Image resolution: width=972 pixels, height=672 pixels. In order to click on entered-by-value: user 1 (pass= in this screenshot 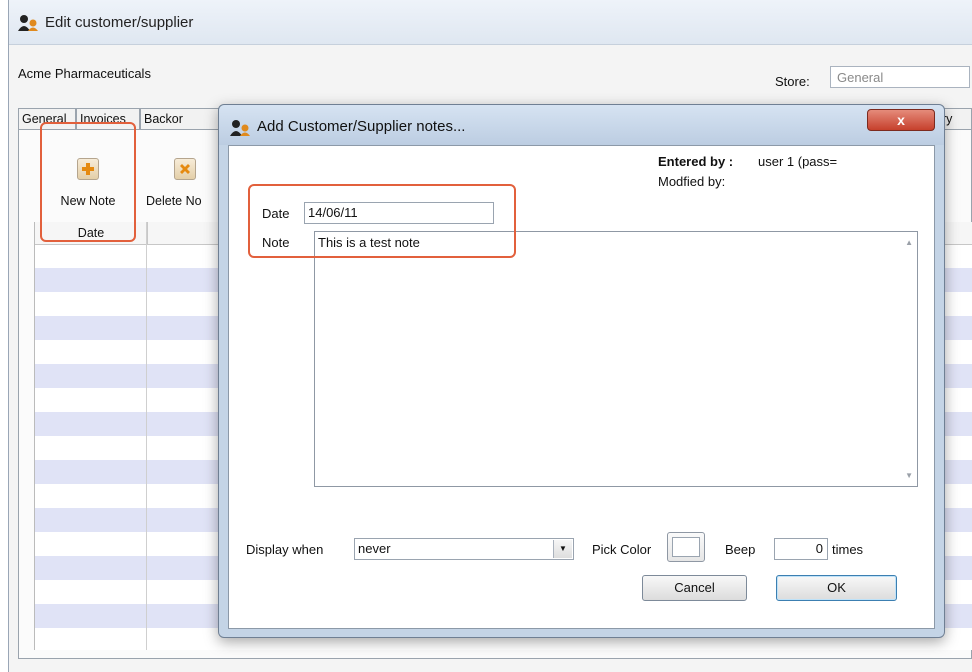, I will do `click(798, 161)`.